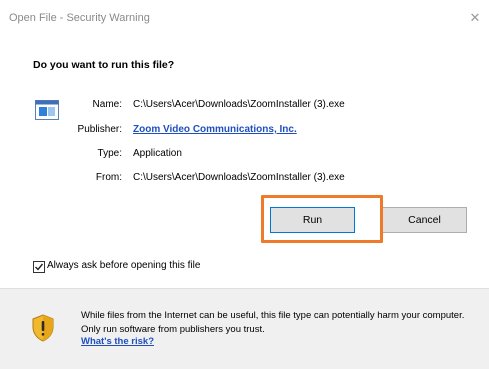  What do you see at coordinates (215, 129) in the screenshot?
I see `publisher-link: Zoom Video Communications, Inc.` at bounding box center [215, 129].